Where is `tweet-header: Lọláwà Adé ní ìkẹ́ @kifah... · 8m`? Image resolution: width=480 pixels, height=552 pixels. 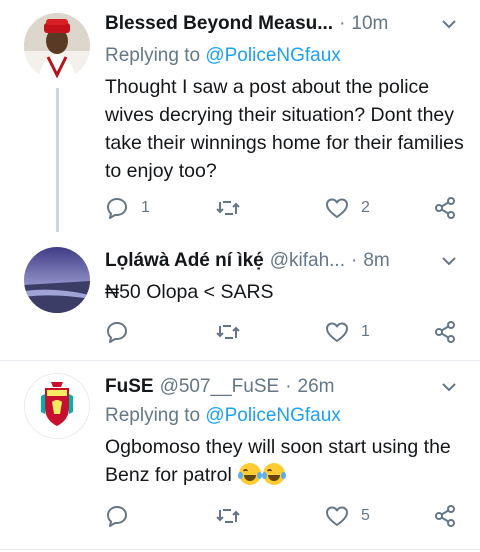 tweet-header: Lọláwà Adé ní ìkẹ́ @kifah... · 8m is located at coordinates (284, 261).